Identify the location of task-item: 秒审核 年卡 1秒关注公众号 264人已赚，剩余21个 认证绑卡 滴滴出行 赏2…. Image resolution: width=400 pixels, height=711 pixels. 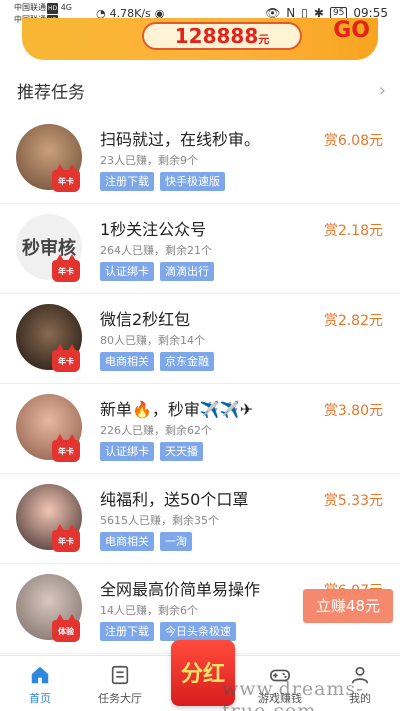
(200, 249).